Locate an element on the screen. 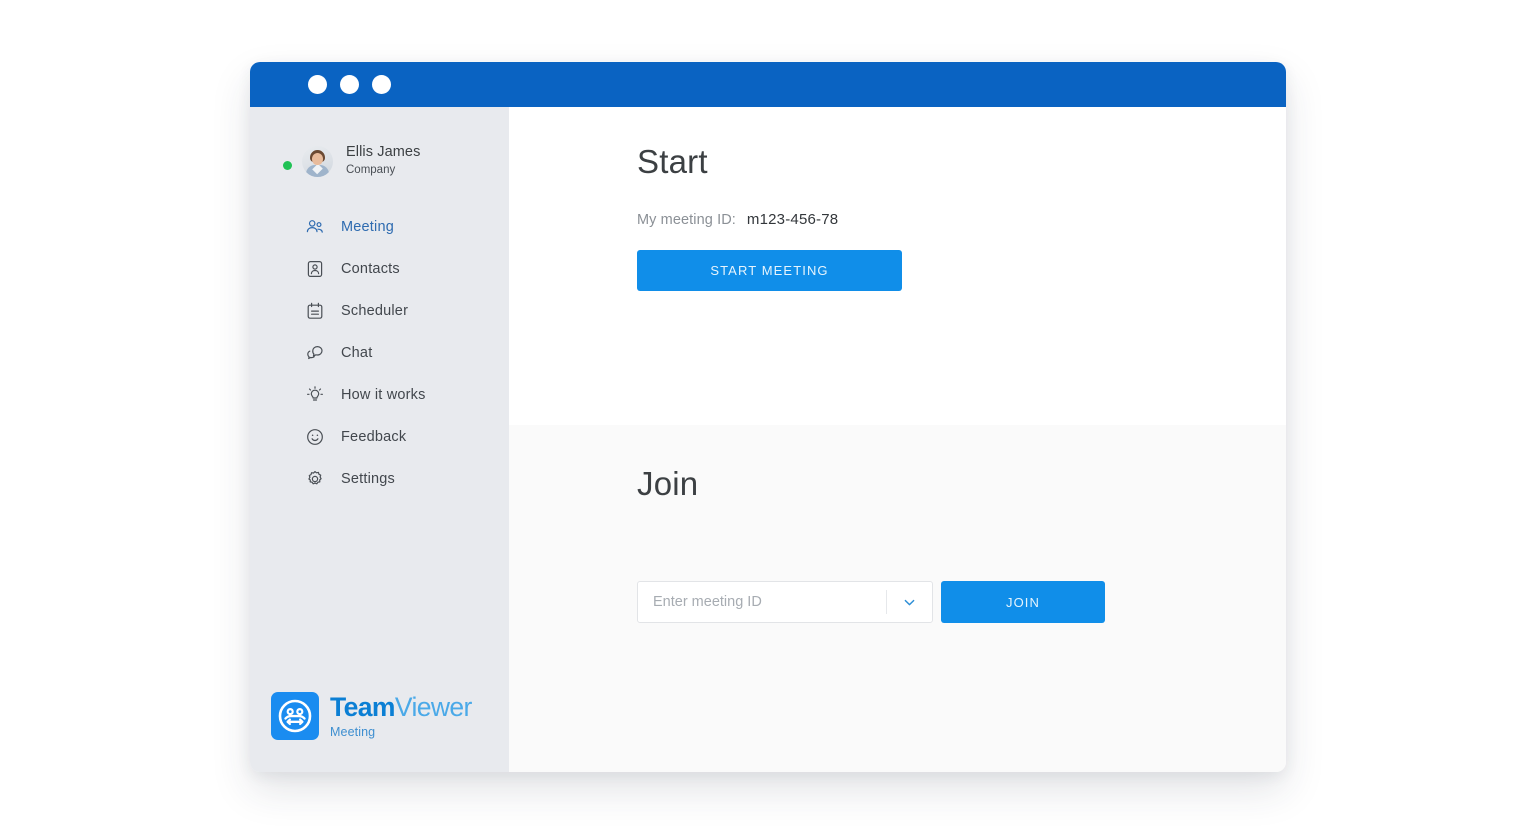 The width and height of the screenshot is (1534, 840). sidebar-item-scheduler: Scheduler is located at coordinates (379, 311).